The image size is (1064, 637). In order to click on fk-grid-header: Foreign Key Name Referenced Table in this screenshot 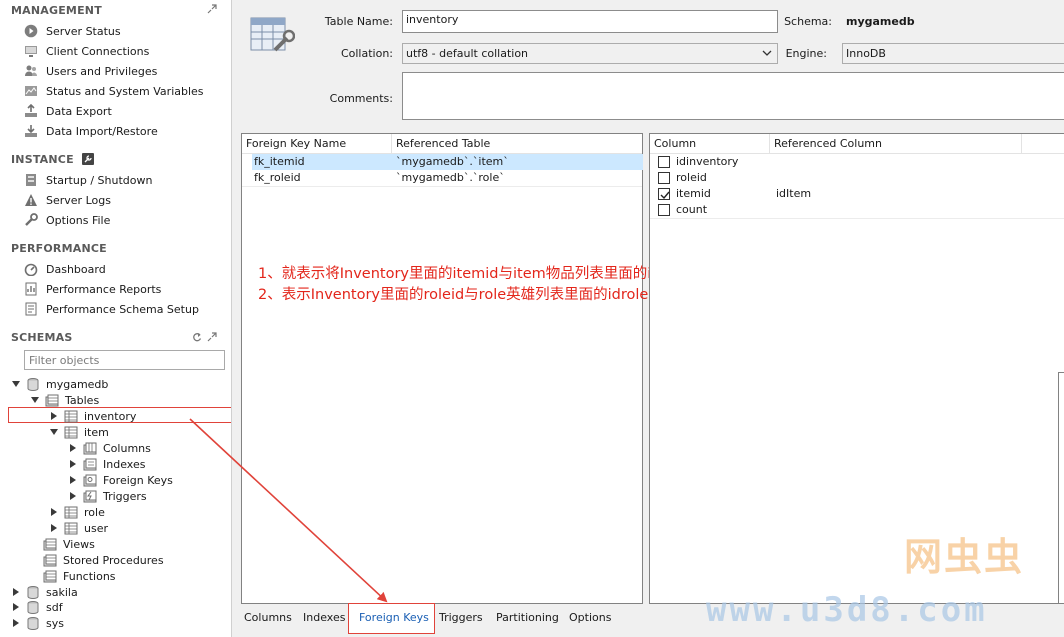, I will do `click(442, 144)`.